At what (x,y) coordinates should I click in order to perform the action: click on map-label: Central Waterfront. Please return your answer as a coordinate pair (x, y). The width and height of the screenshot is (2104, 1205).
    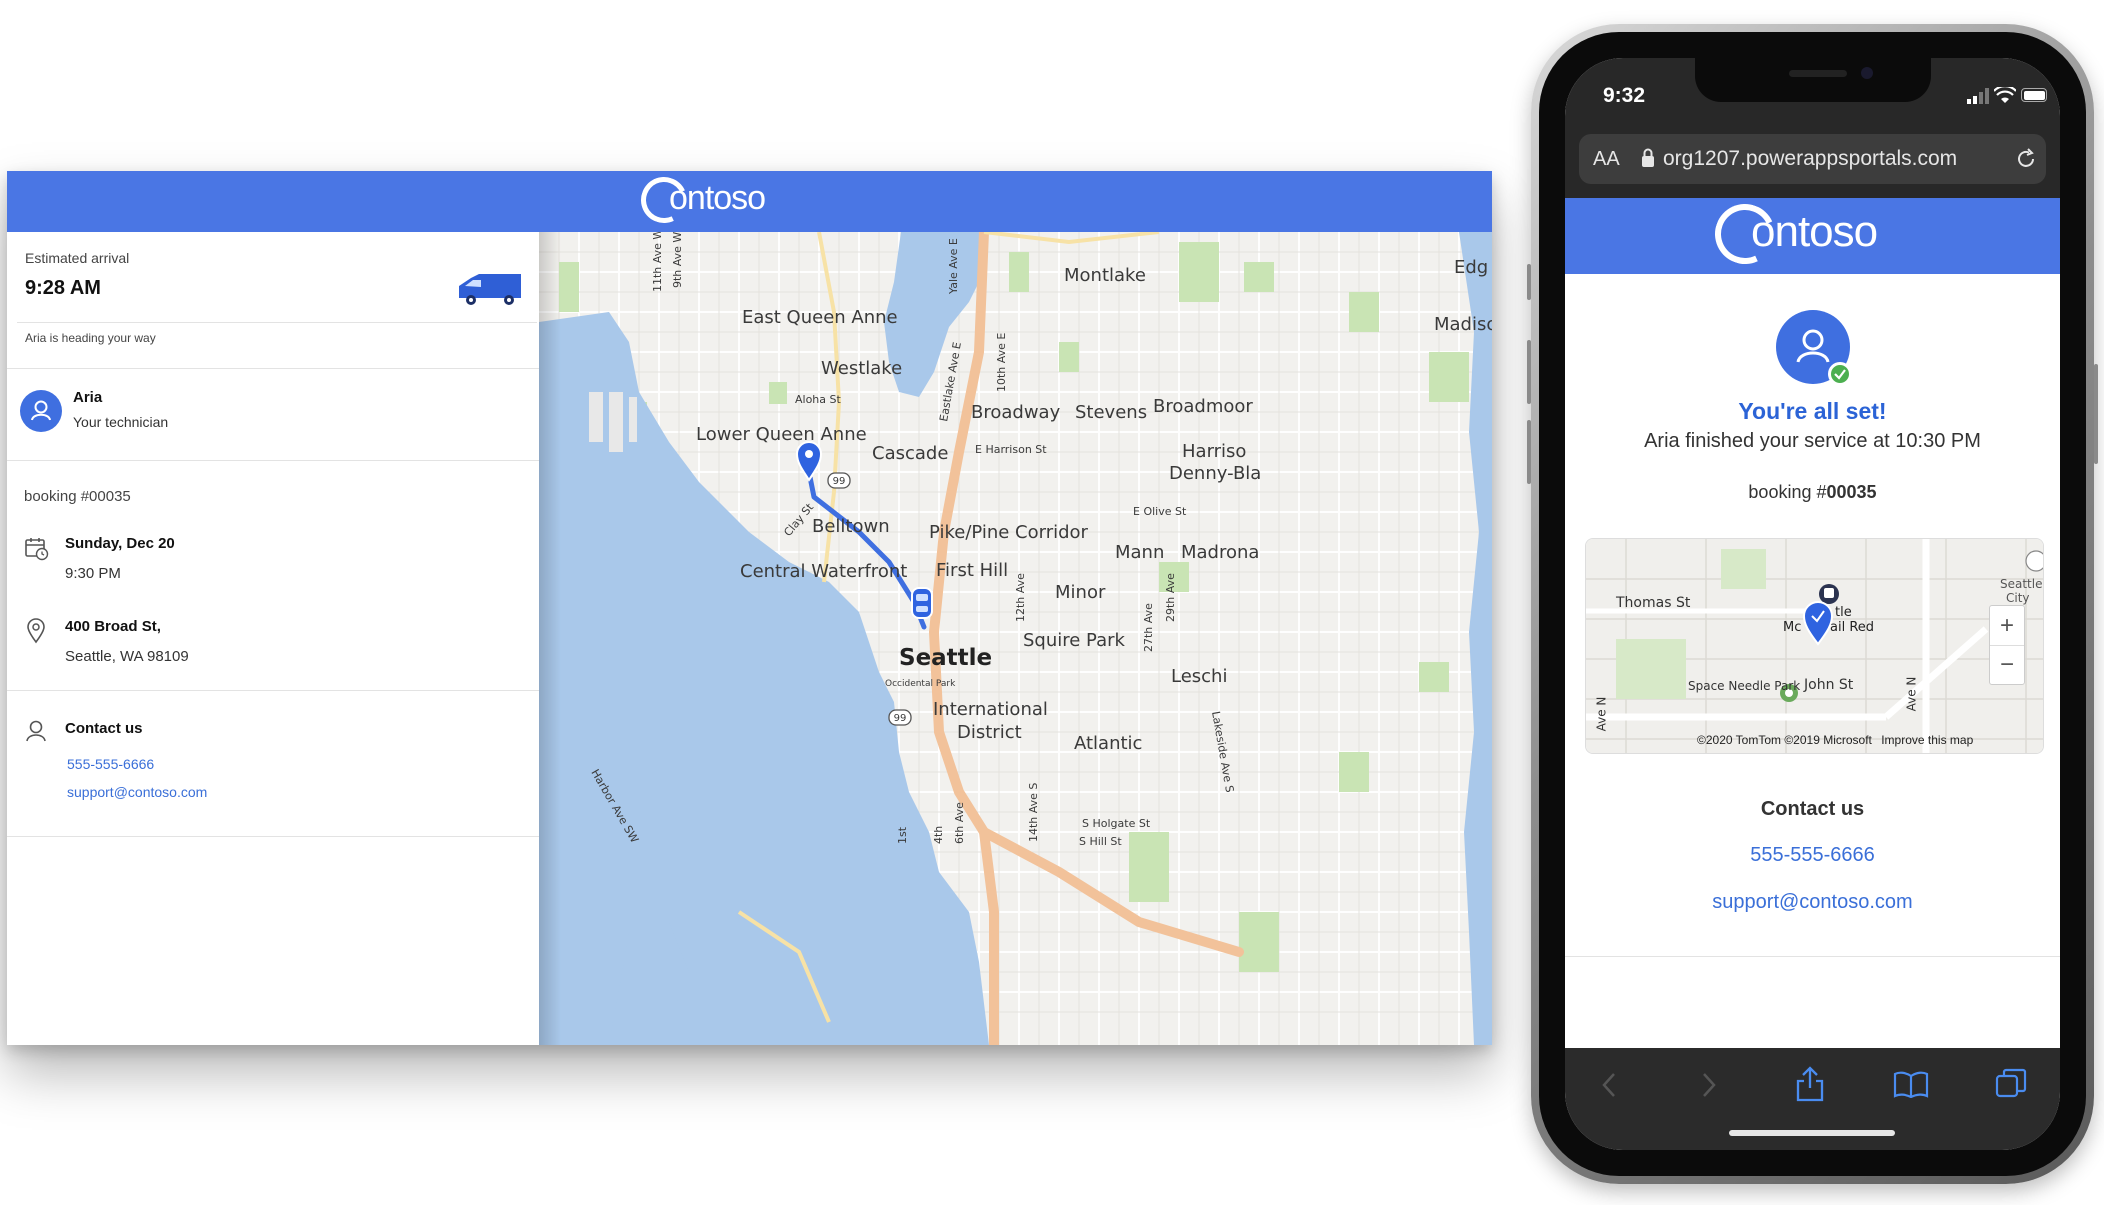
    Looking at the image, I should click on (823, 571).